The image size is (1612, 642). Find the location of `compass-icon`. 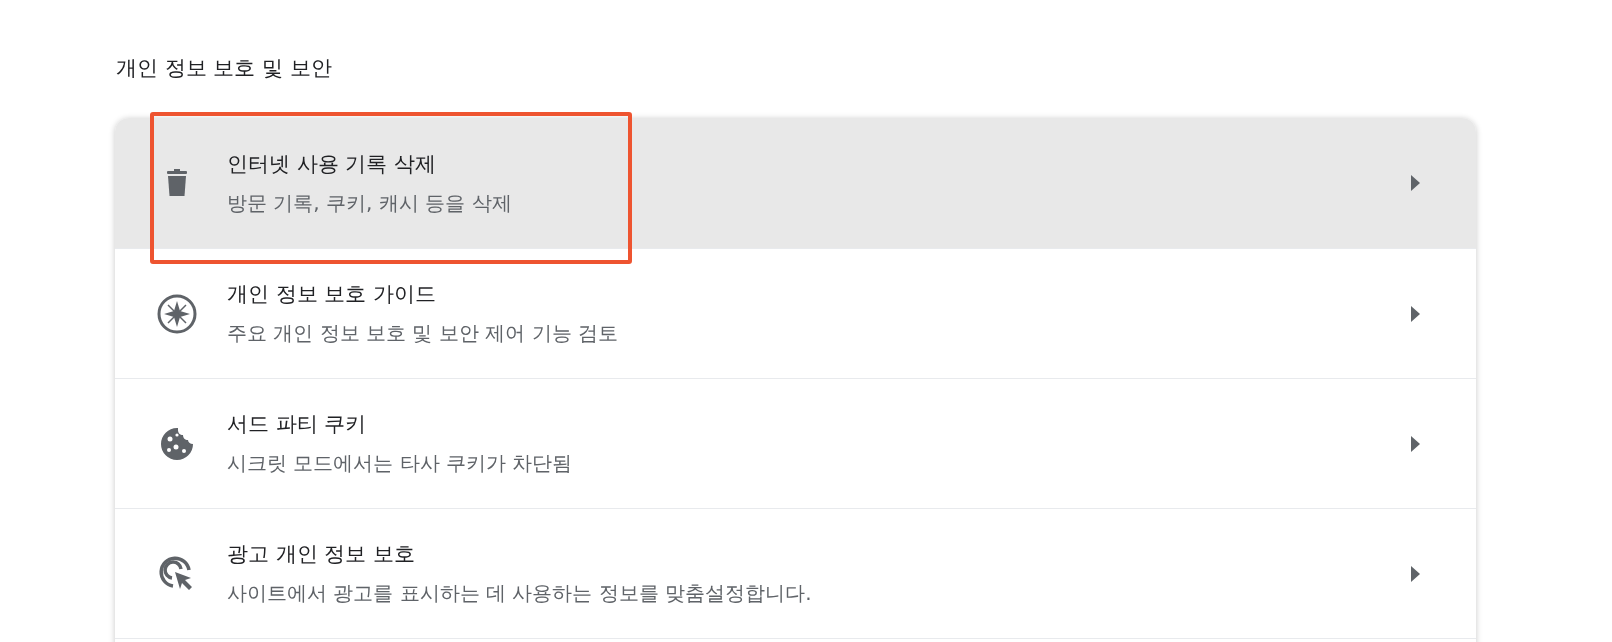

compass-icon is located at coordinates (177, 313).